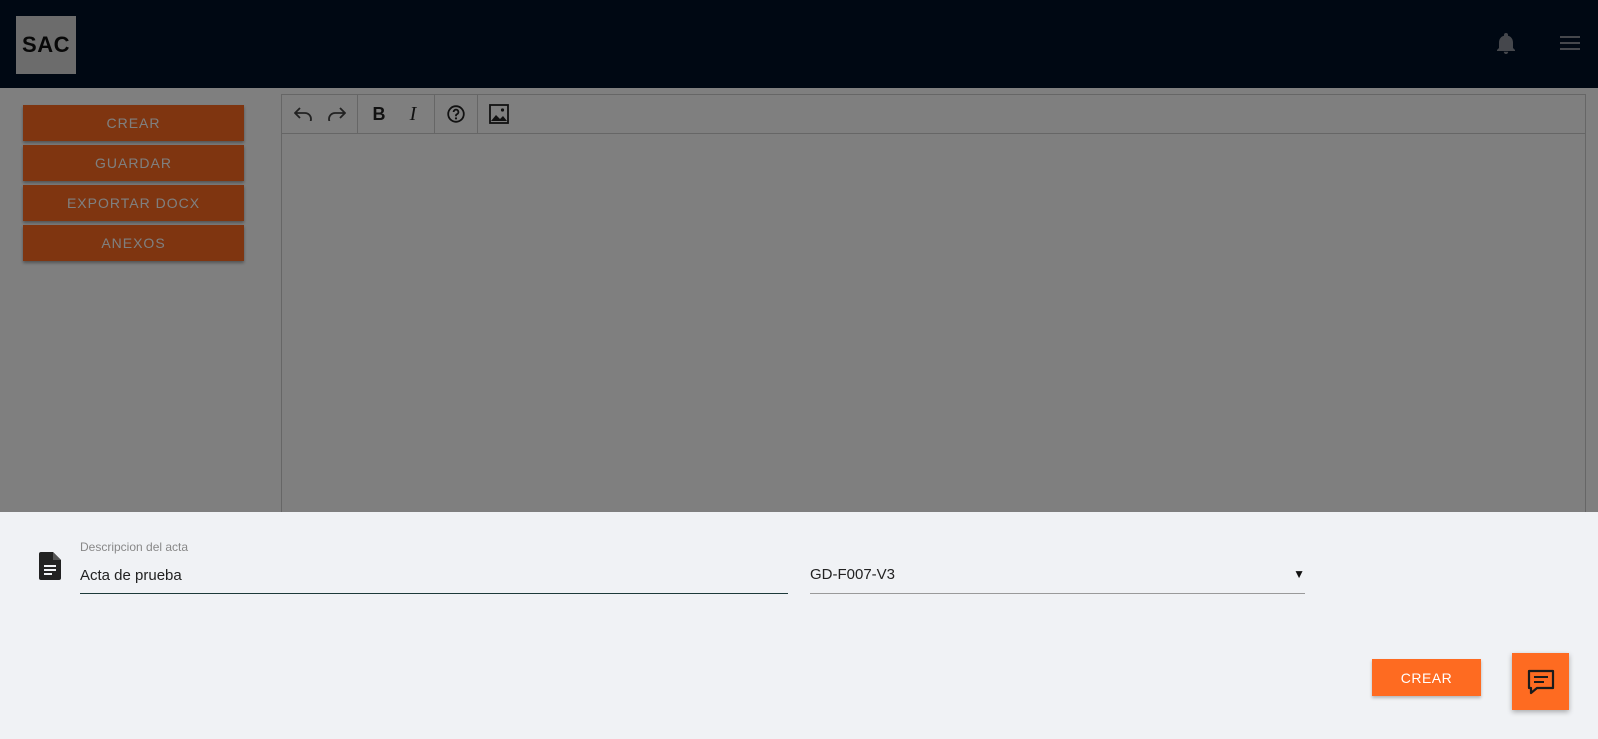 The width and height of the screenshot is (1598, 739). What do you see at coordinates (1540, 681) in the screenshot?
I see `chat-icon` at bounding box center [1540, 681].